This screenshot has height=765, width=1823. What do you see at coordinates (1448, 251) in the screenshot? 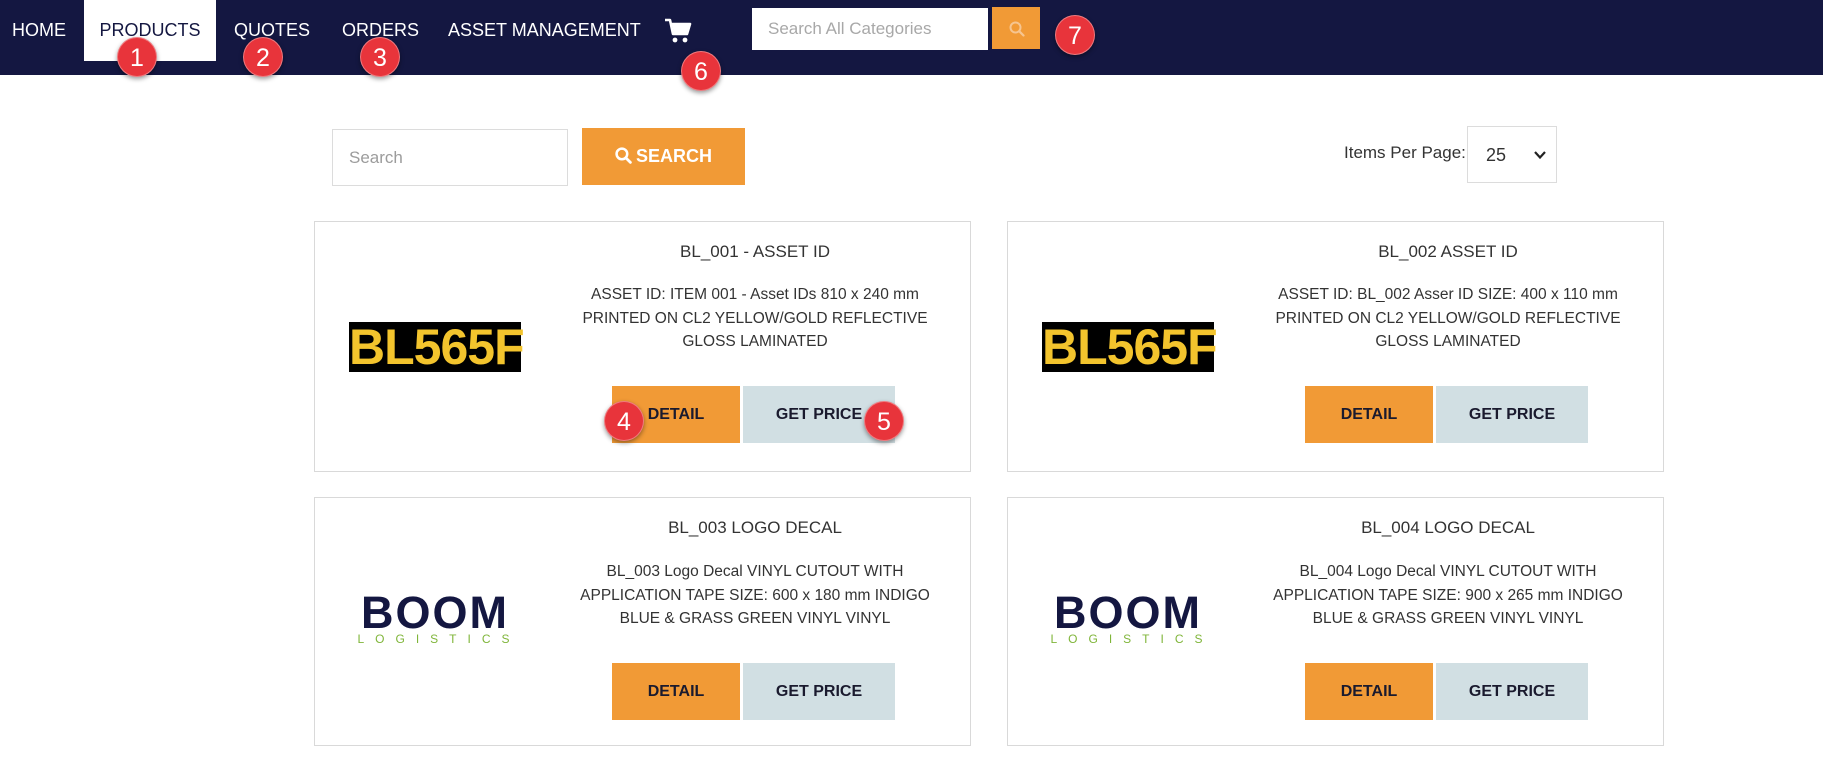
I see `product-title: BL_002 ASSET ID` at bounding box center [1448, 251].